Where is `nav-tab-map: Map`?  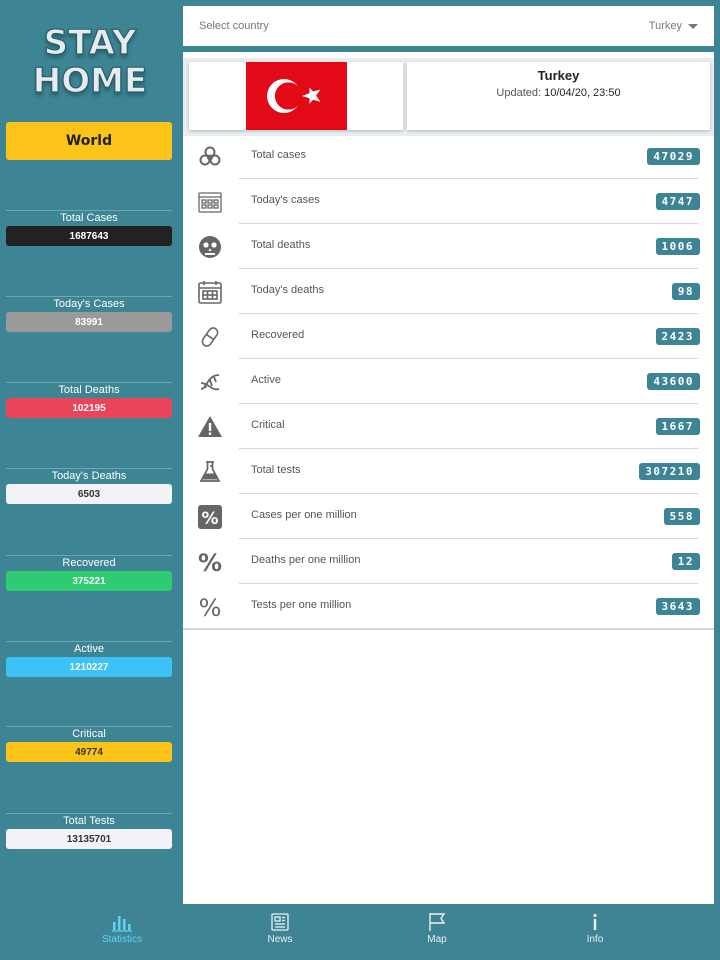
nav-tab-map: Map is located at coordinates (437, 928).